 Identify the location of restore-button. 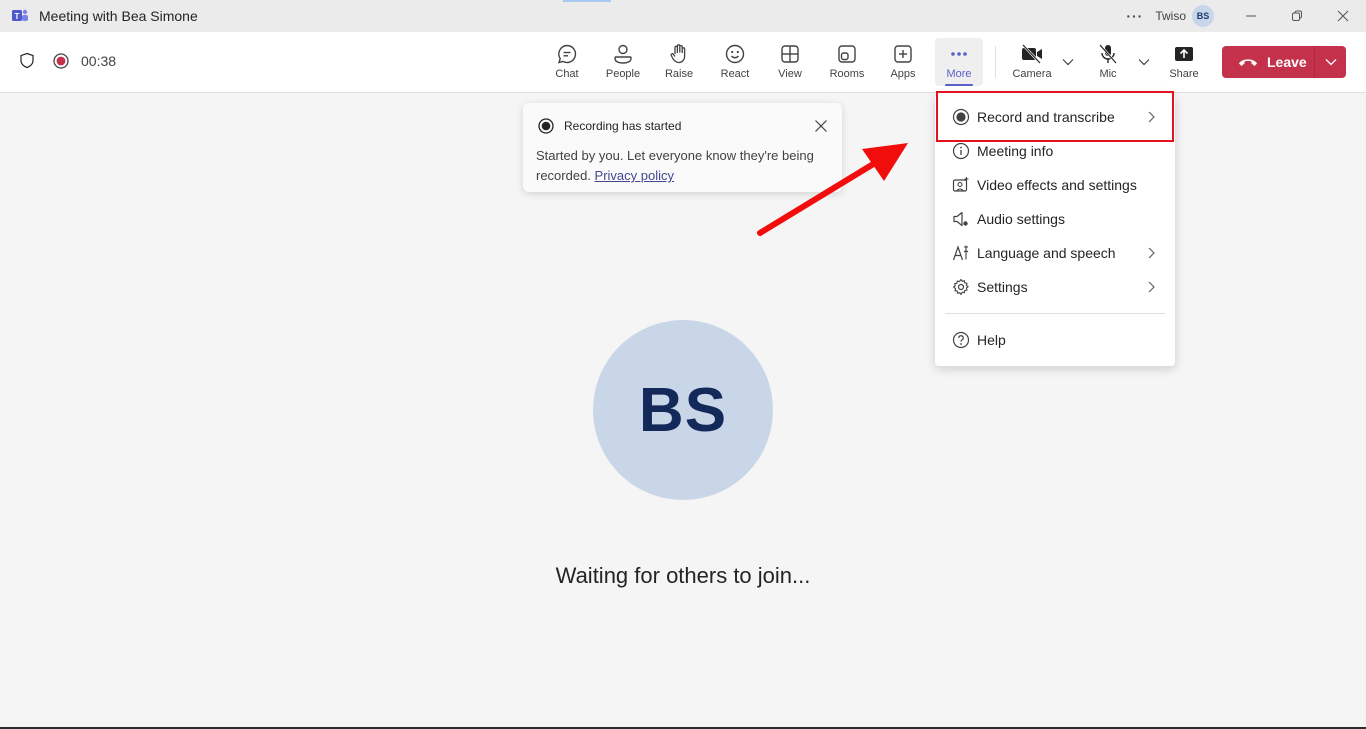
(1297, 16).